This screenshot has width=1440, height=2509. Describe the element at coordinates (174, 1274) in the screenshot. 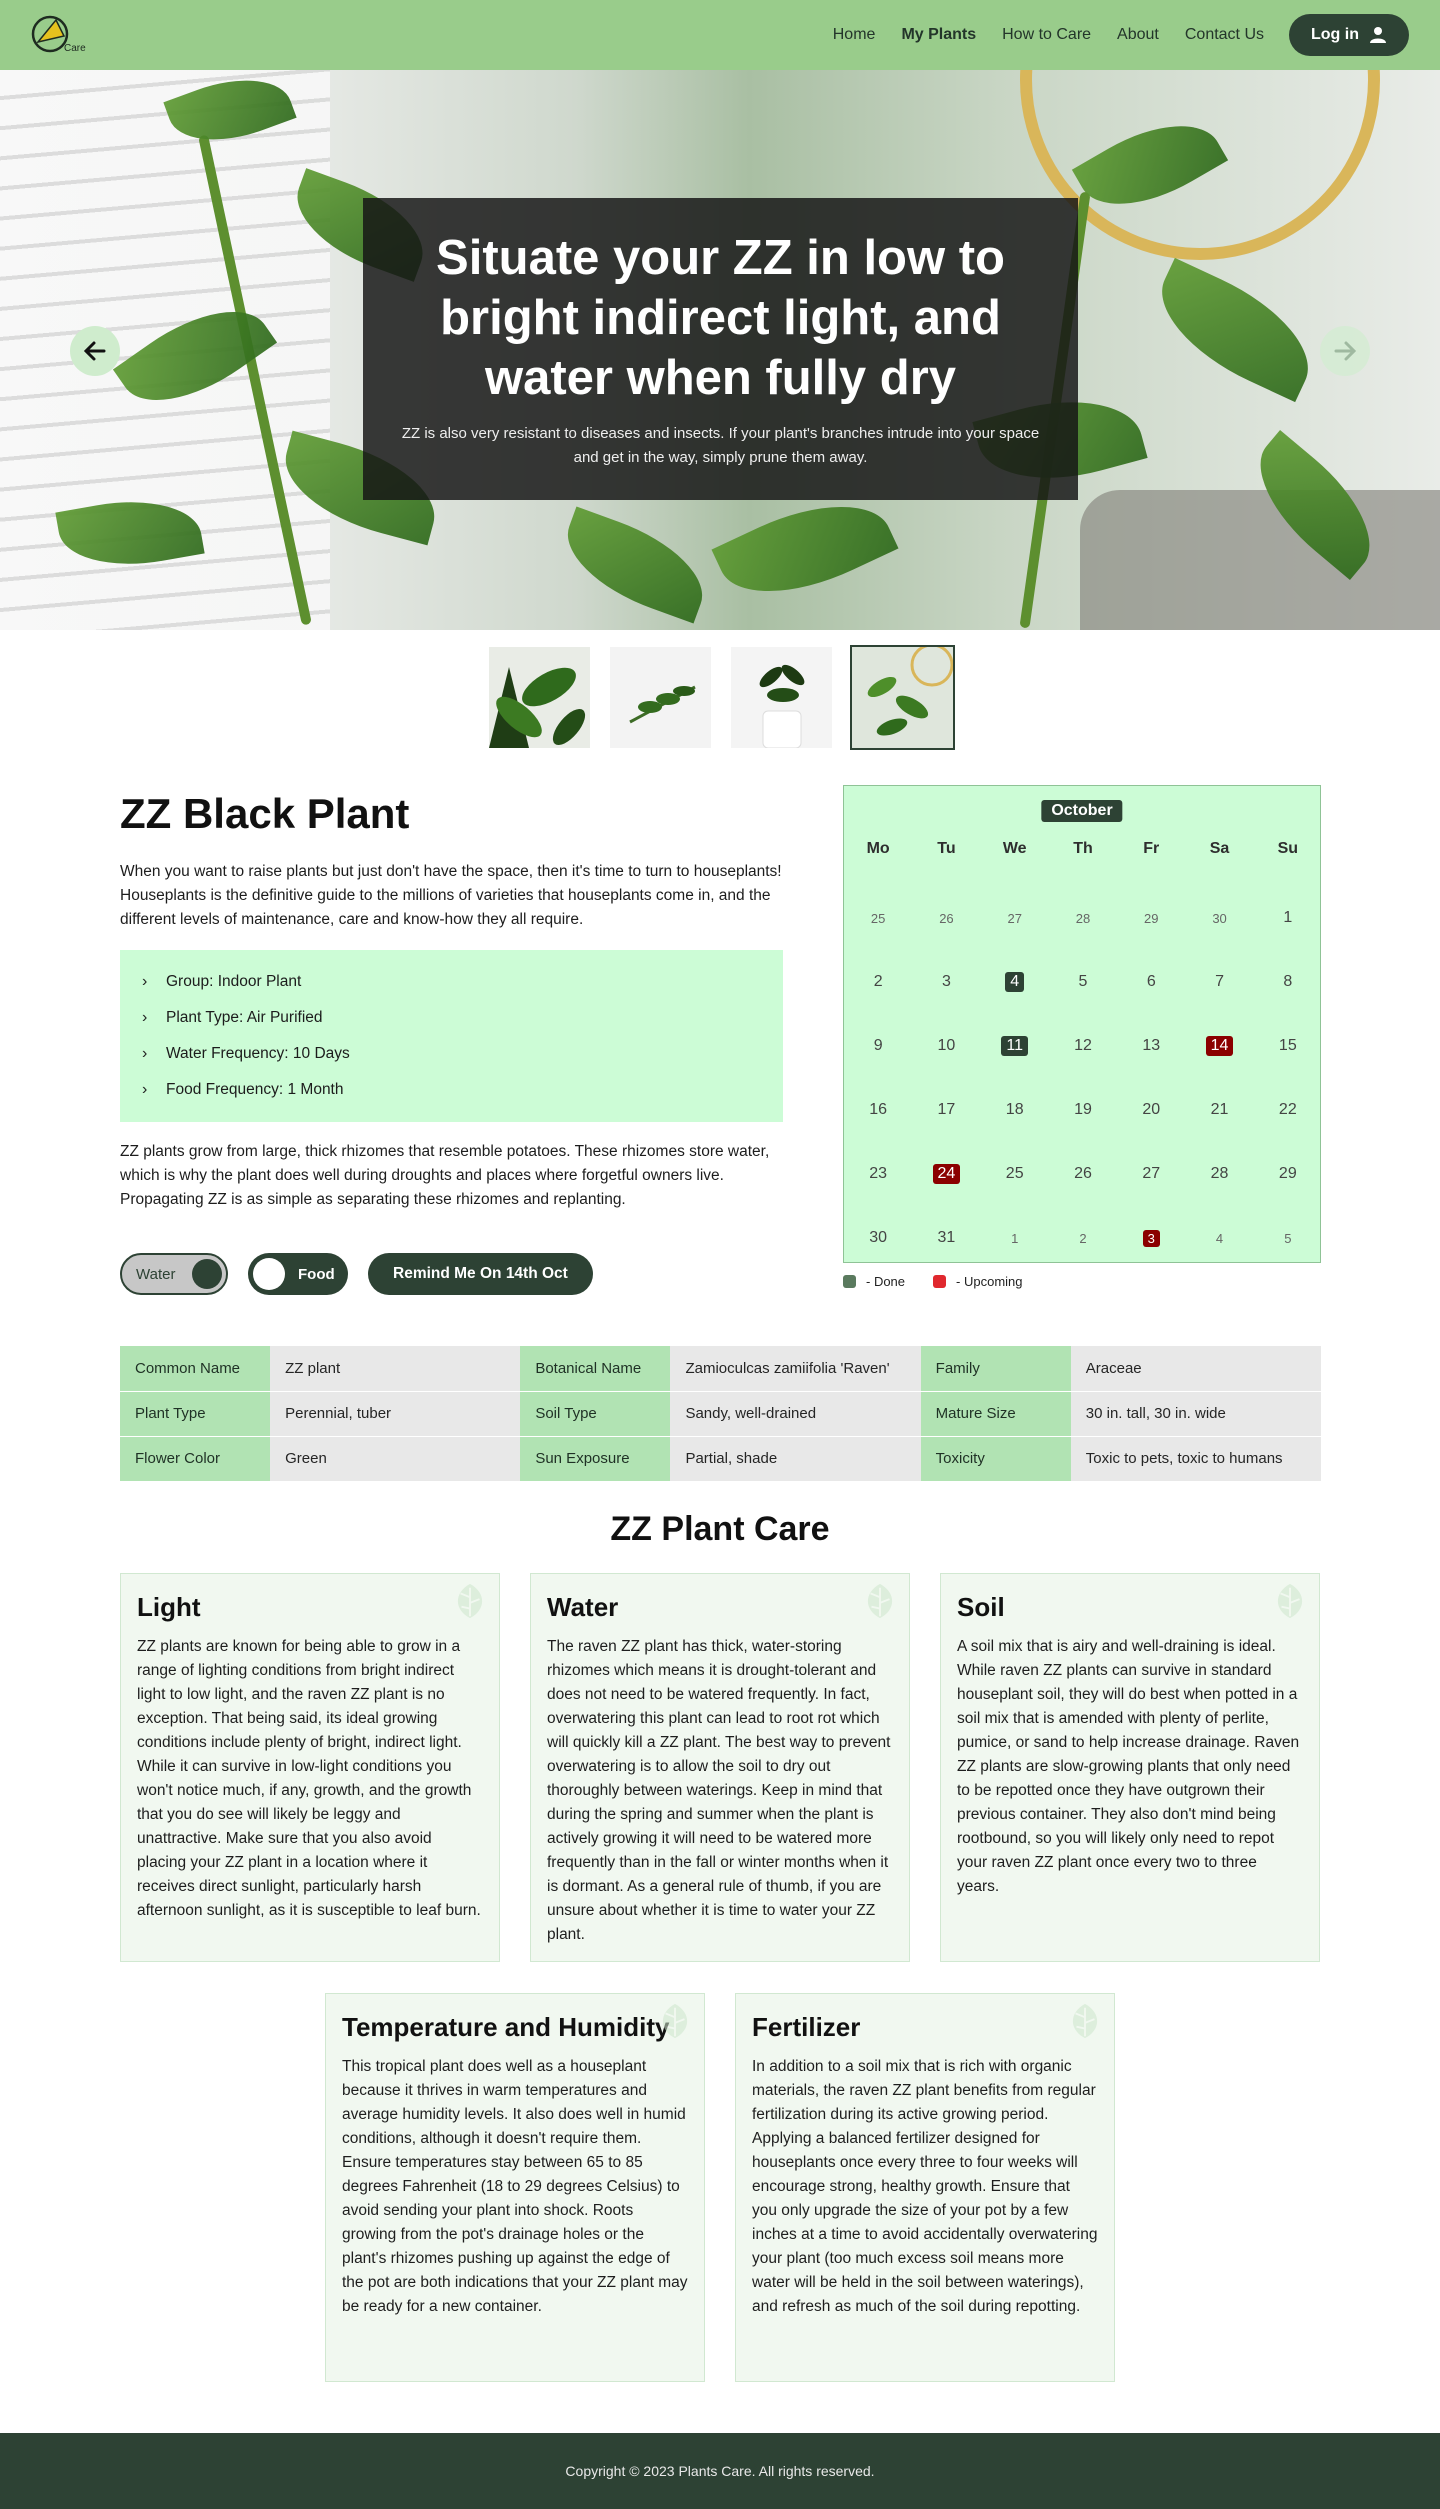

I see `water-toggle: Water` at that location.